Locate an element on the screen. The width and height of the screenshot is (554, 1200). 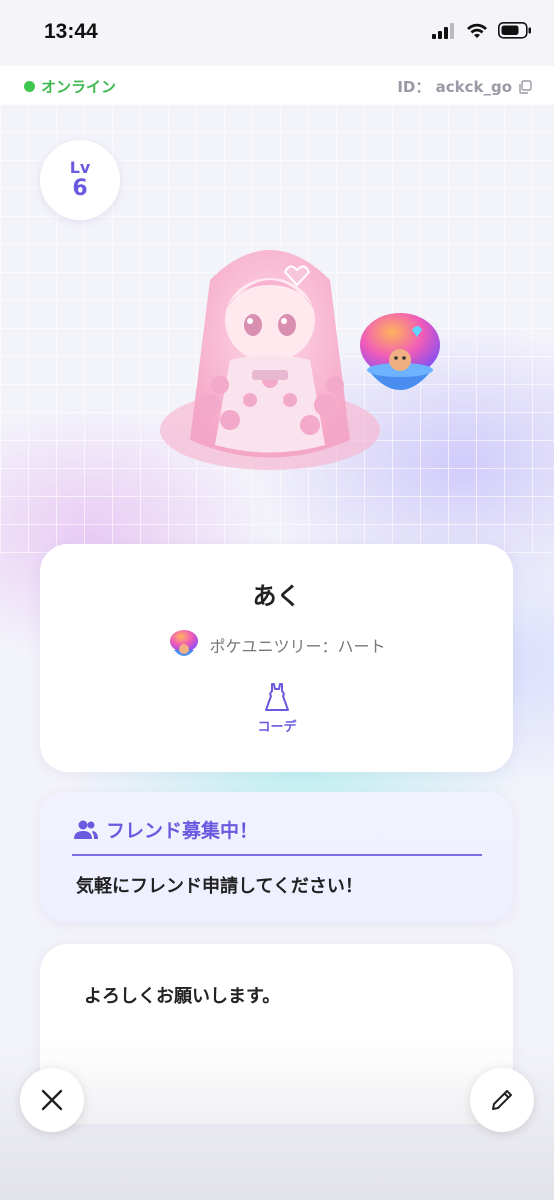
tree-label: ポケユニツリー：ハート is located at coordinates (297, 646).